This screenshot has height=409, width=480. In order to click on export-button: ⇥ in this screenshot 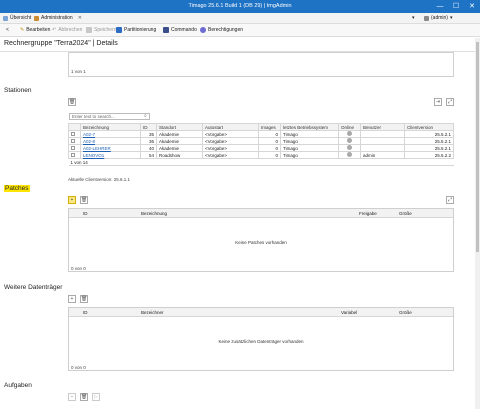, I will do `click(438, 102)`.